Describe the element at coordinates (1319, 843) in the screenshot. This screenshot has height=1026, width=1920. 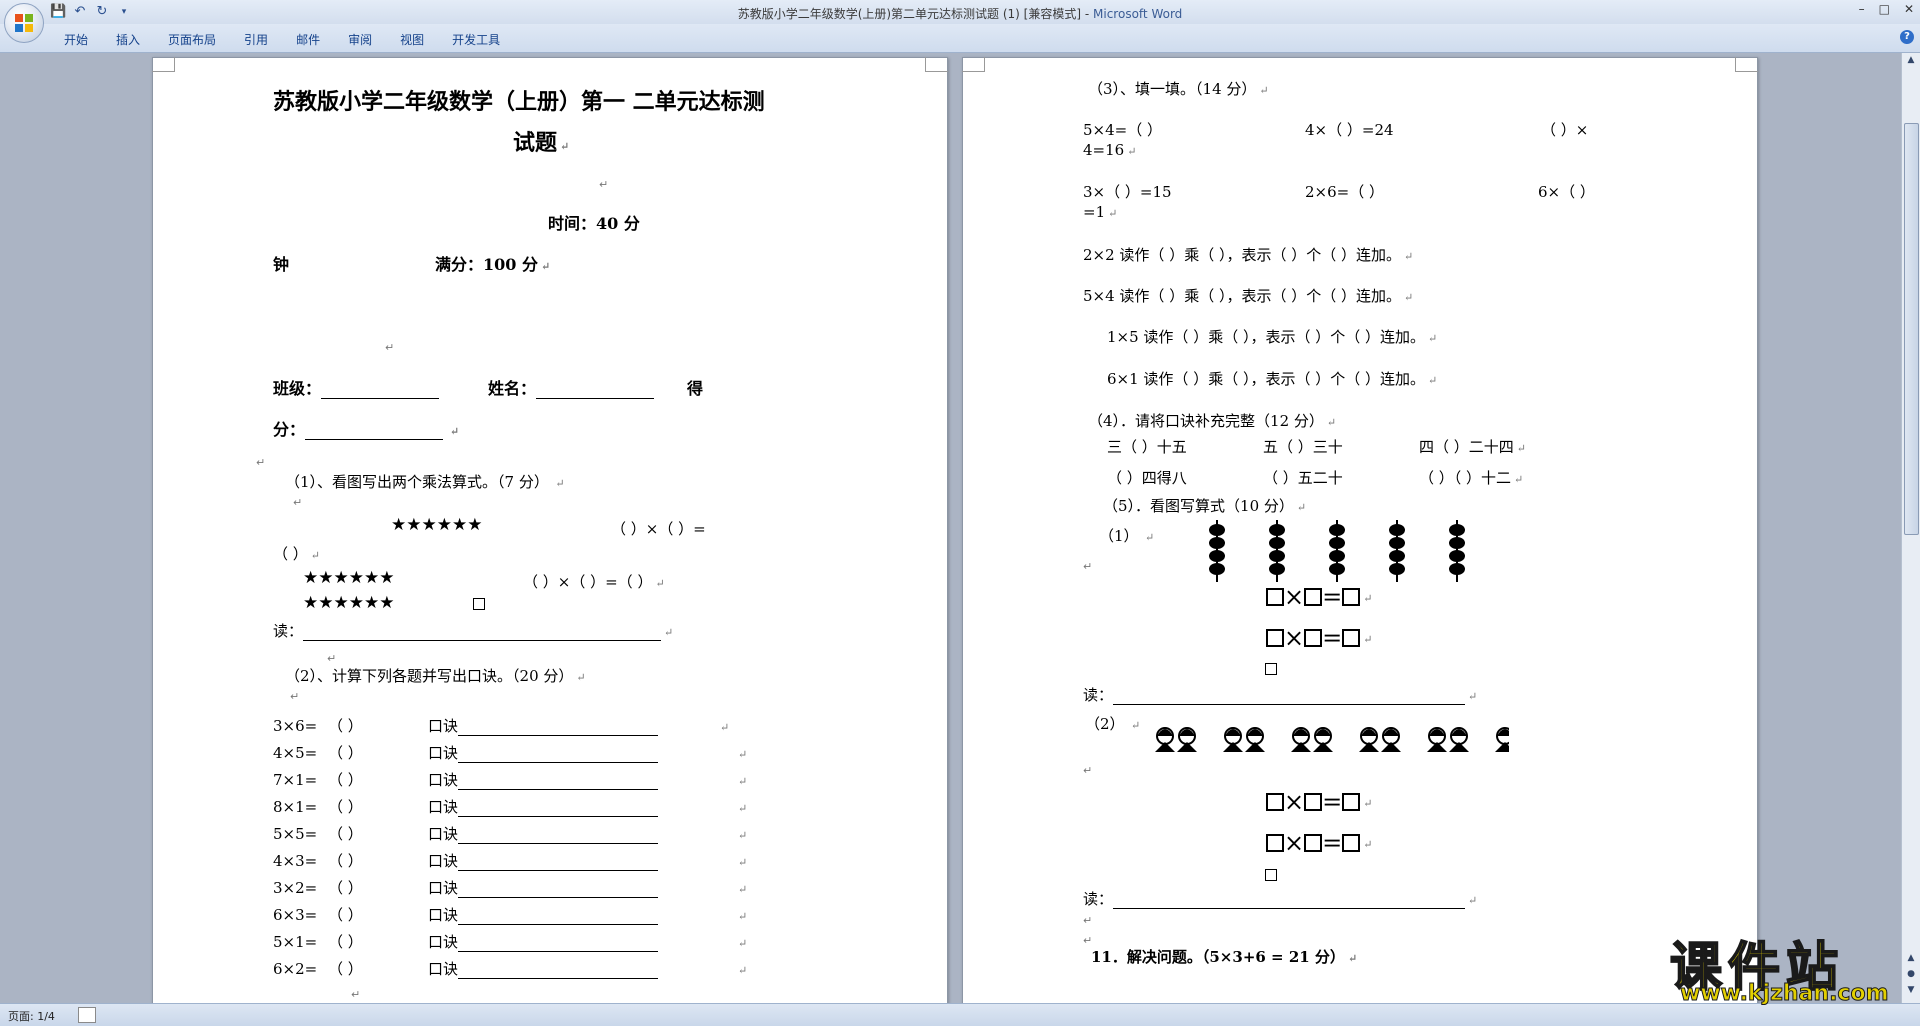
I see `q5-eq-4: × = ↵` at that location.